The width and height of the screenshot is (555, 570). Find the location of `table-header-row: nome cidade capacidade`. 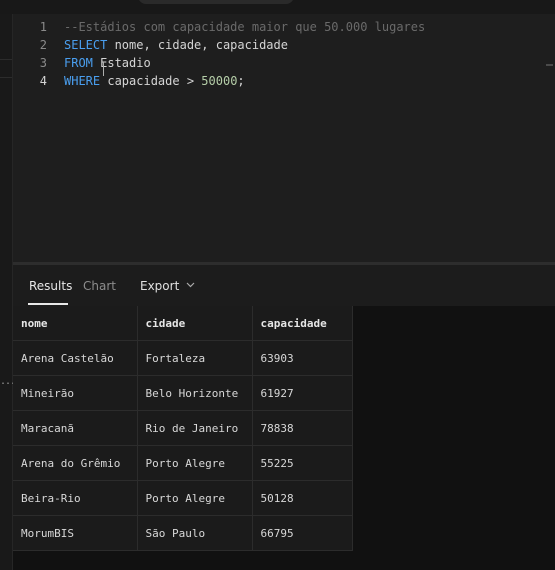

table-header-row: nome cidade capacidade is located at coordinates (183, 323).